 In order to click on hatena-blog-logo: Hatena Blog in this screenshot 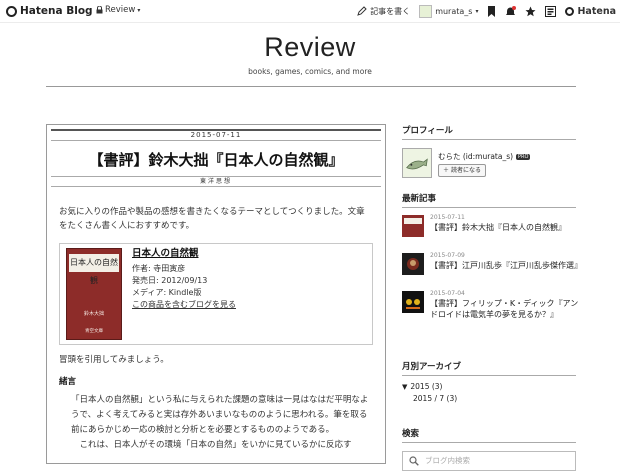, I will do `click(49, 11)`.